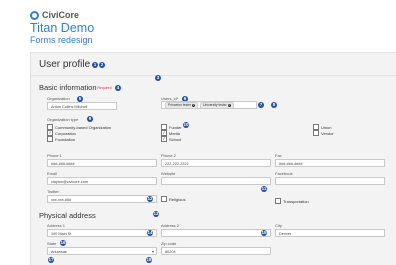  Describe the element at coordinates (217, 105) in the screenshot. I see `users-id-chip: University tester ×` at that location.